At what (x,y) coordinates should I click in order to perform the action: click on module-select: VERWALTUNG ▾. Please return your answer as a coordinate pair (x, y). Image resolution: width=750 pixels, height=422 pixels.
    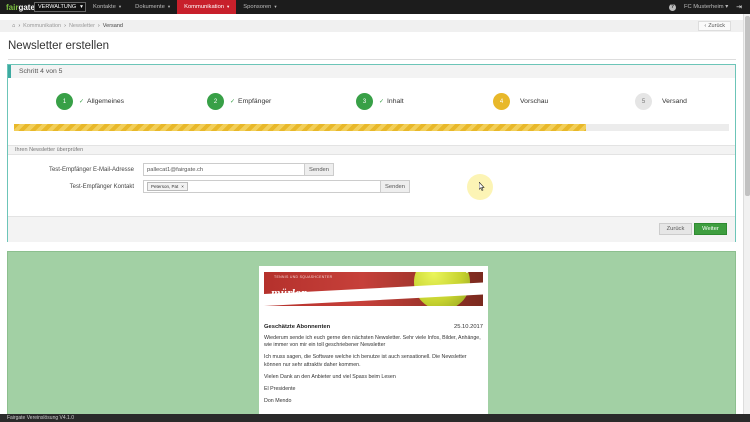
    Looking at the image, I should click on (60, 7).